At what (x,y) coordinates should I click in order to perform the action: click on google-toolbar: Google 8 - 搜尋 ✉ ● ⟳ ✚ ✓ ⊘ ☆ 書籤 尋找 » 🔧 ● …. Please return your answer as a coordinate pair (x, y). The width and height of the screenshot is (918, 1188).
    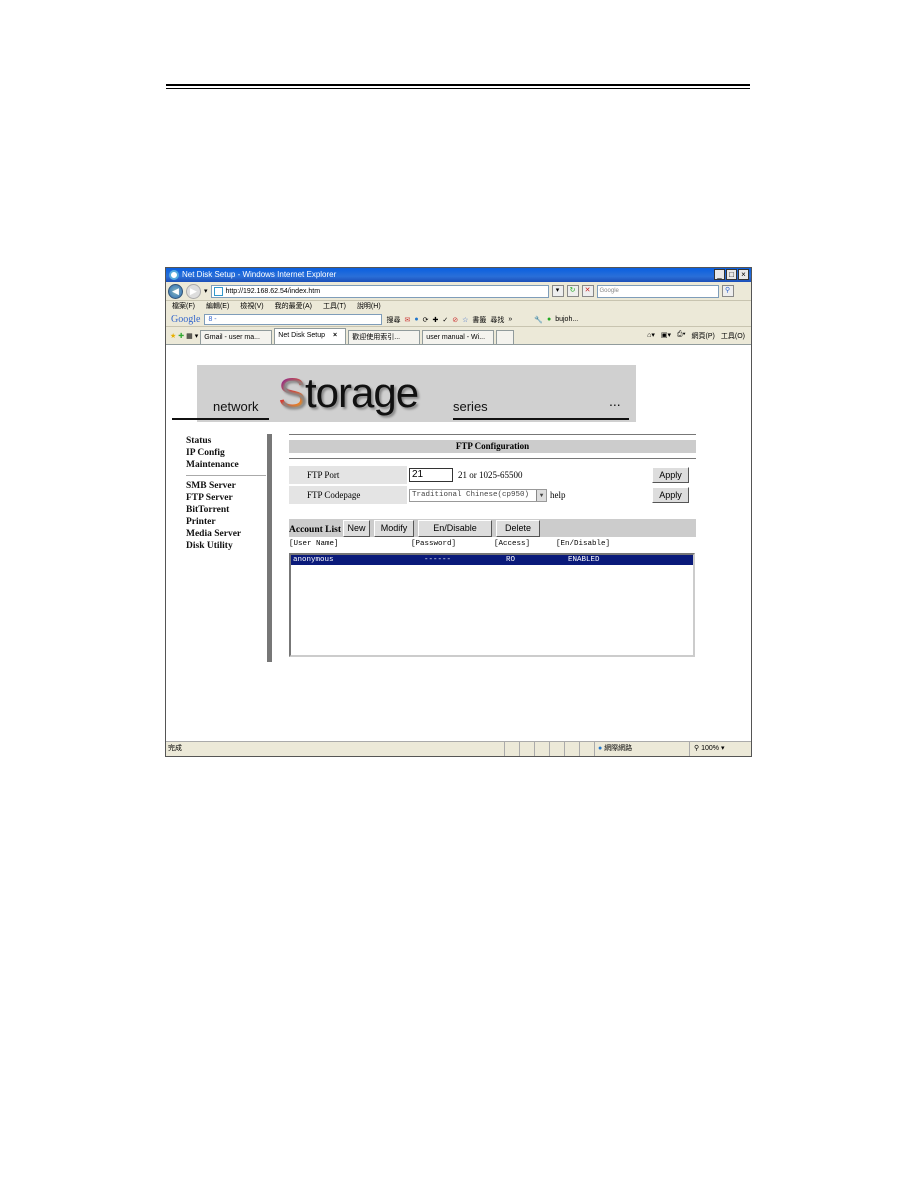
    Looking at the image, I should click on (458, 320).